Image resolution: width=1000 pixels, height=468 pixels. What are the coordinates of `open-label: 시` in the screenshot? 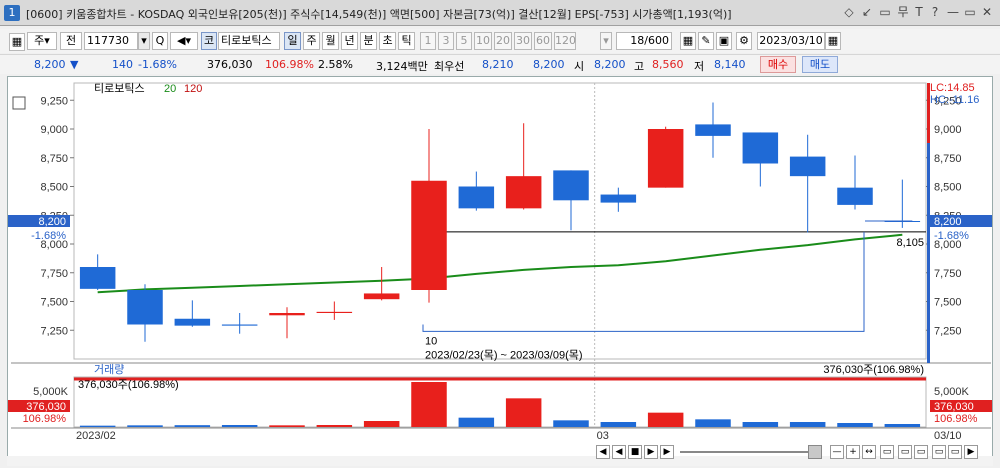 It's located at (579, 66).